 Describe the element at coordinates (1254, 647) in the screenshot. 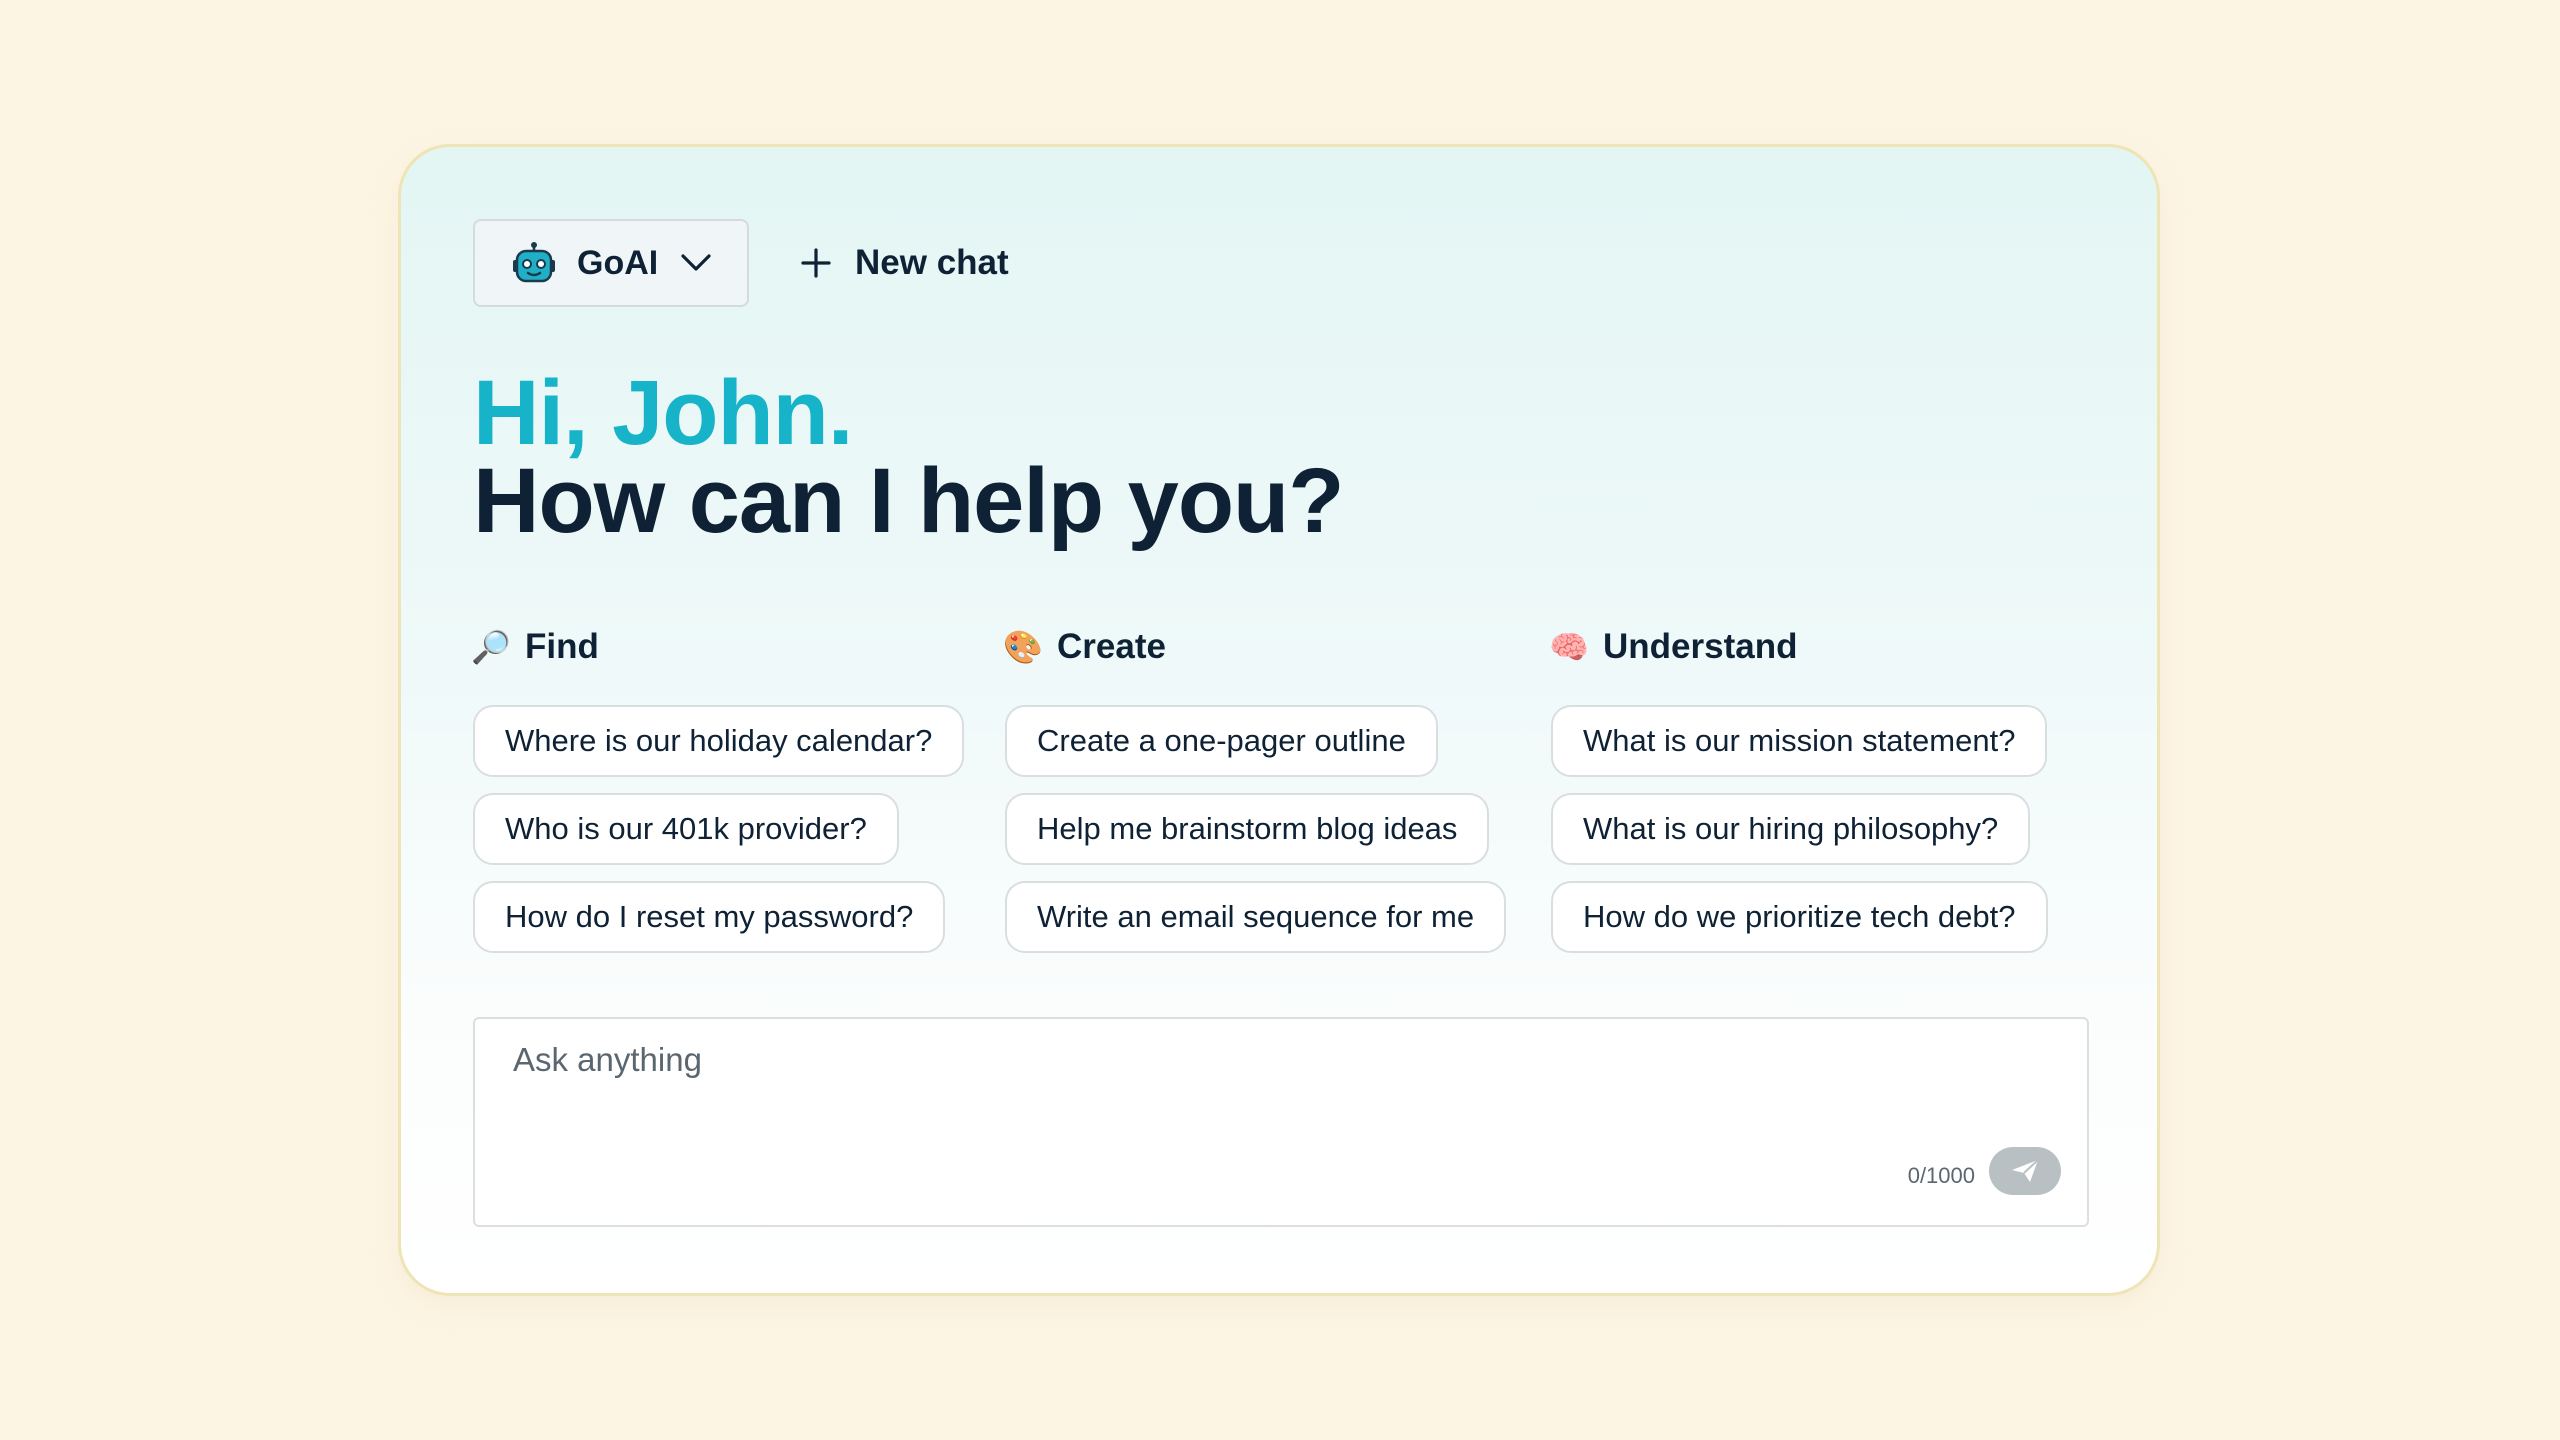

I see `create-header: 🎨 Create` at that location.